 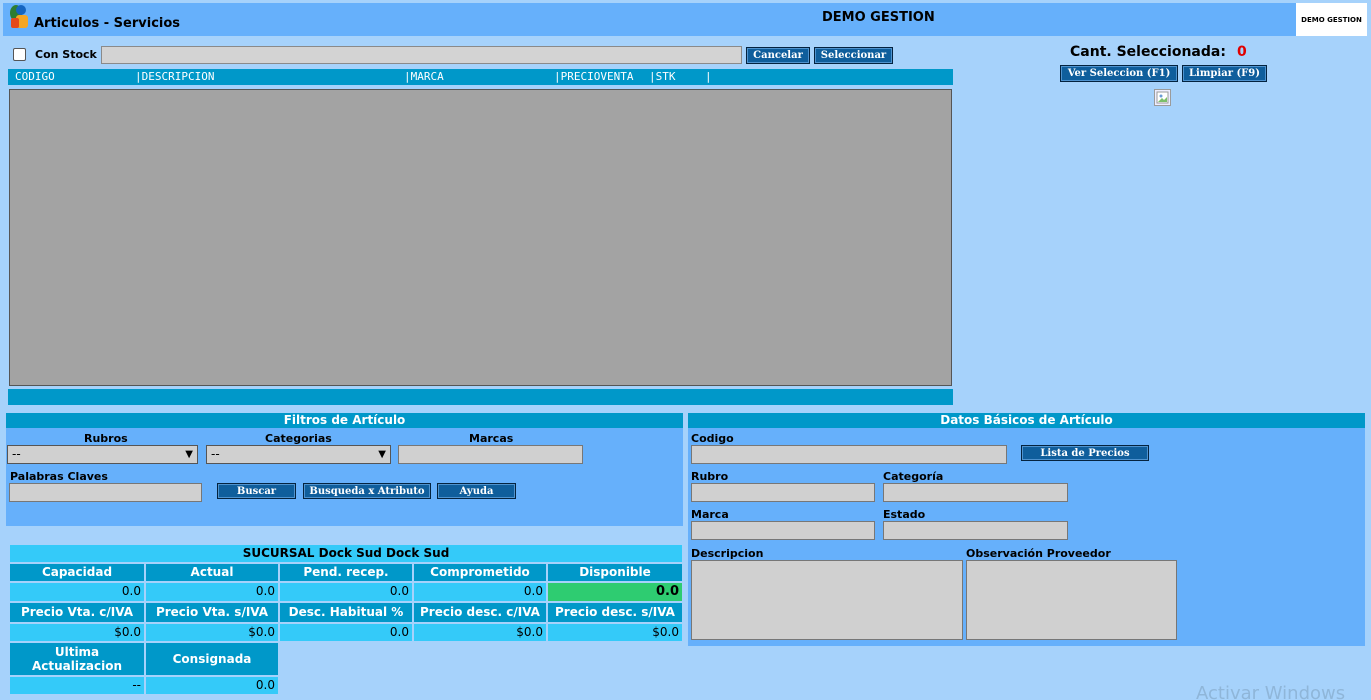 I want to click on header-ultima-actualizacion: Ultima Actualizacion, so click(x=77, y=659).